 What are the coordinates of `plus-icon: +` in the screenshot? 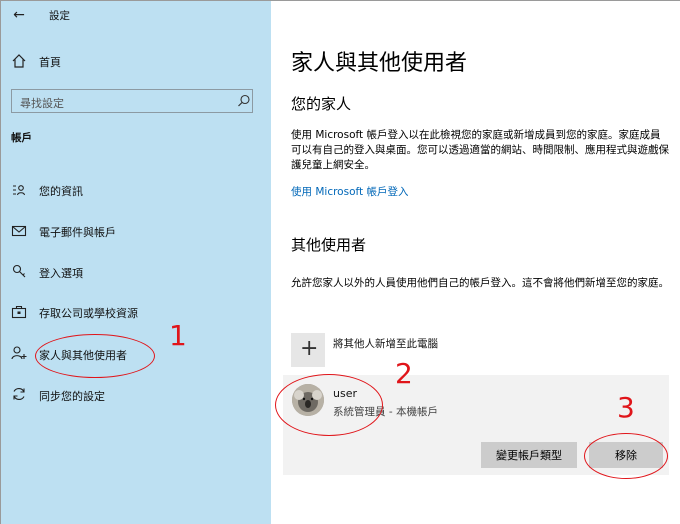 It's located at (309, 348).